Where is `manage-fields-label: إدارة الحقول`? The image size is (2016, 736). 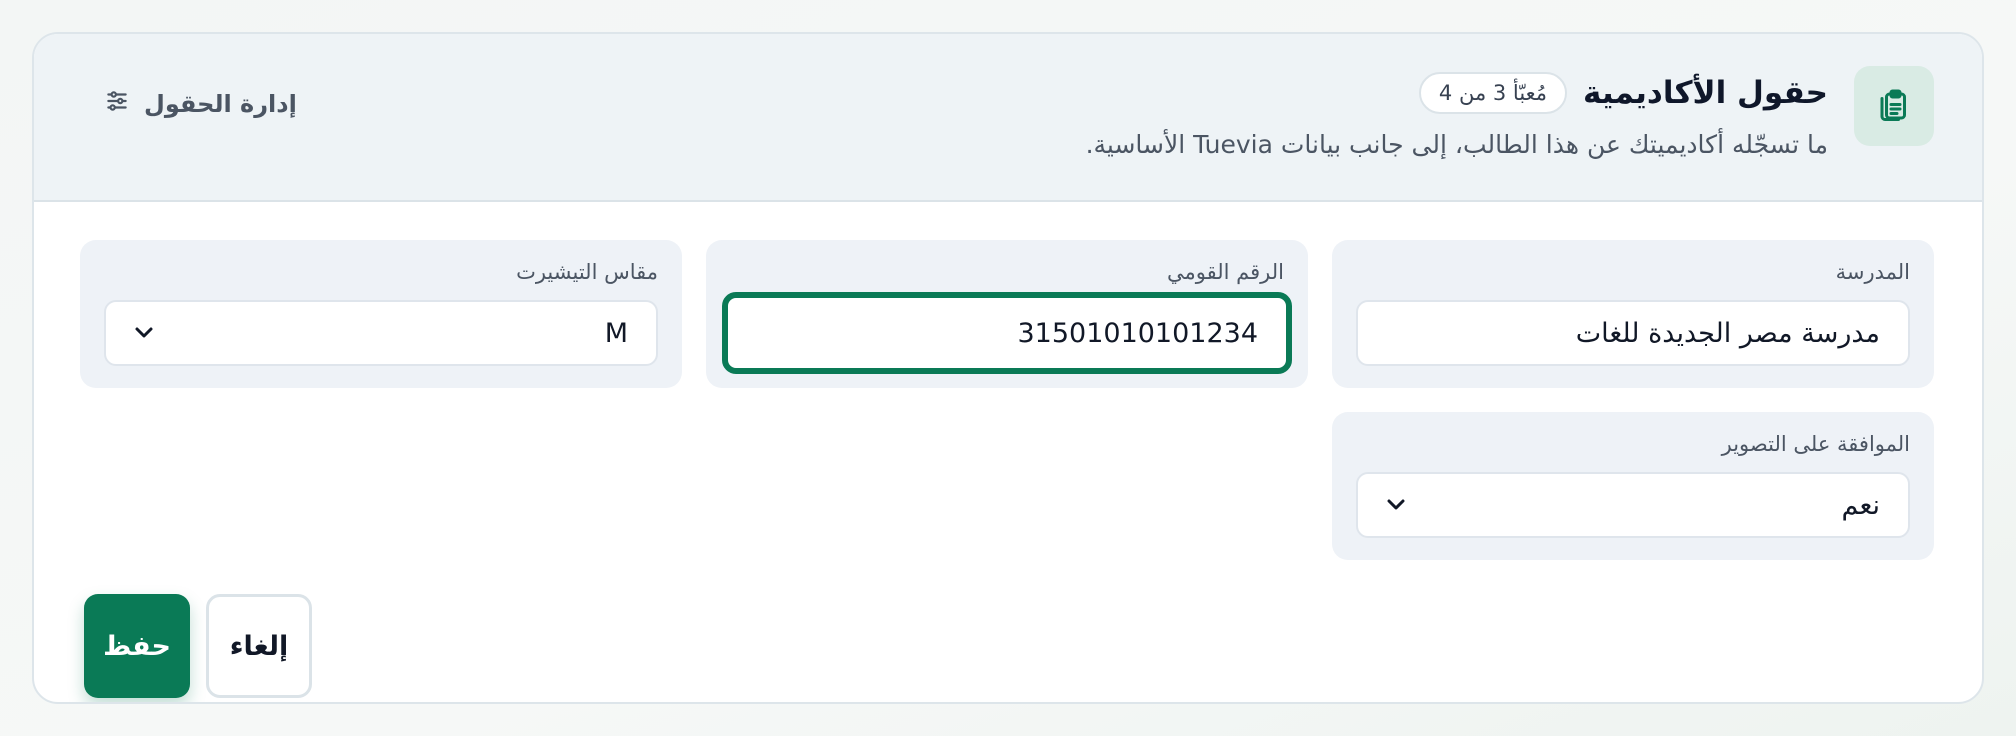
manage-fields-label: إدارة الحقول is located at coordinates (220, 104).